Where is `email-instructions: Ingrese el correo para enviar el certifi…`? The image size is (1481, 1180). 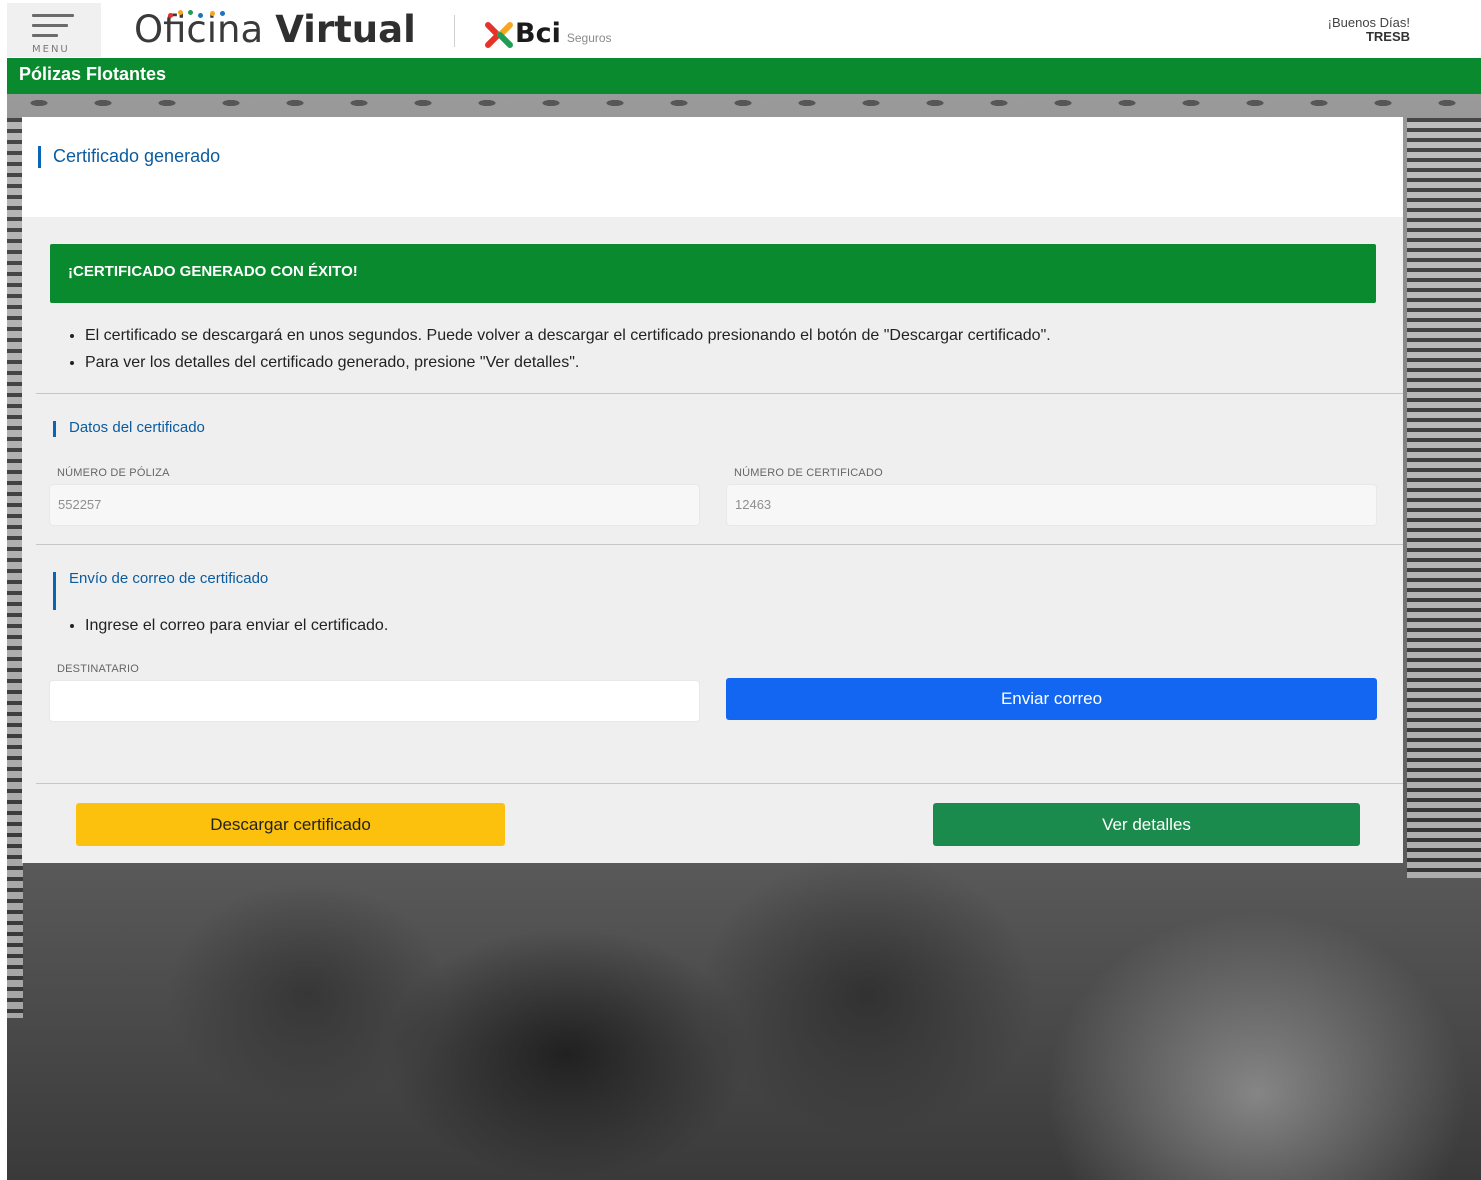 email-instructions: Ingrese el correo para enviar el certifi… is located at coordinates (227, 625).